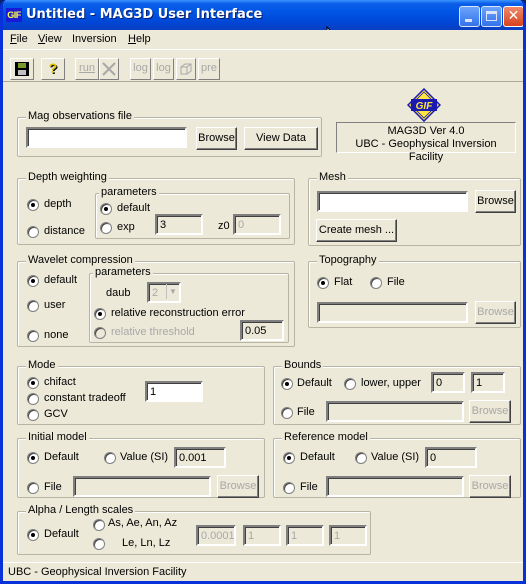 The width and height of the screenshot is (526, 584). Describe the element at coordinates (469, 16) in the screenshot. I see `minimize-button` at that location.